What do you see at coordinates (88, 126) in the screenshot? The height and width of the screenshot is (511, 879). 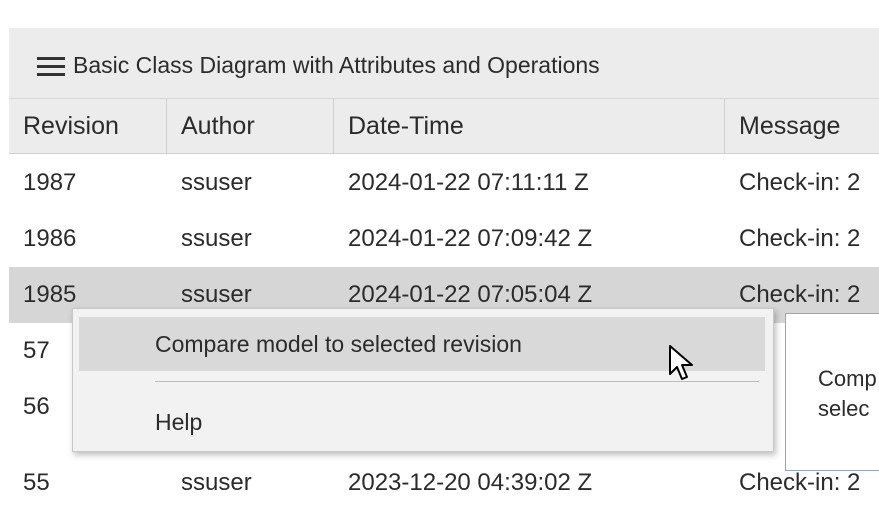 I see `column-header-revision: Revision` at bounding box center [88, 126].